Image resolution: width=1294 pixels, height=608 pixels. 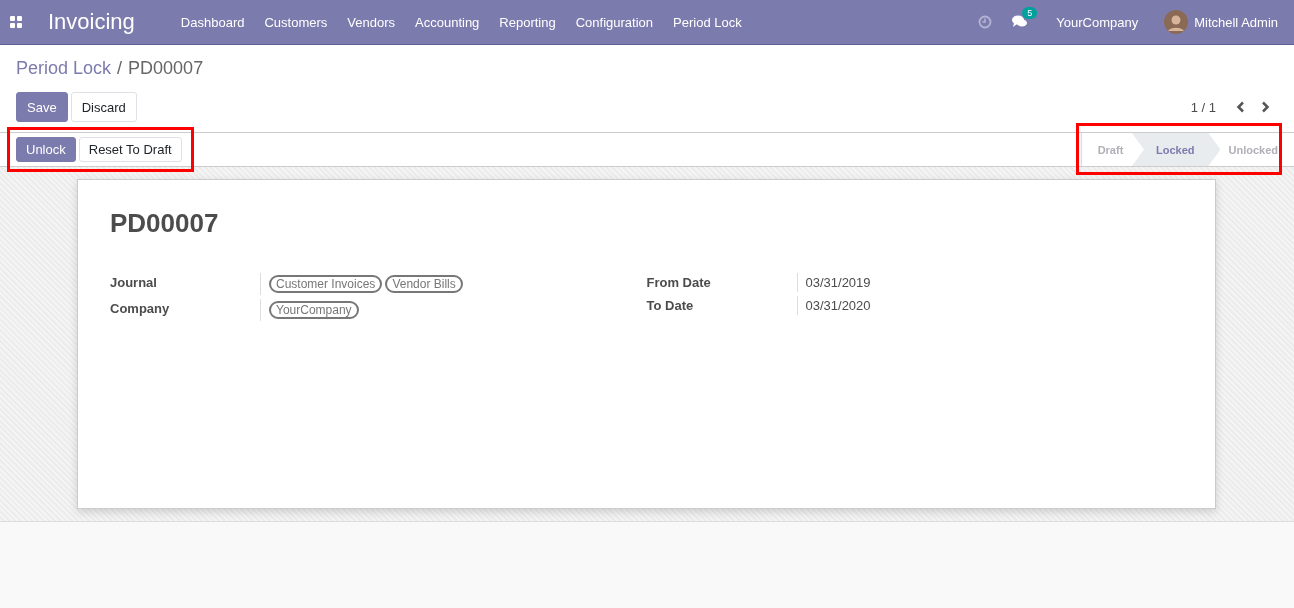 I want to click on menu-item: Dashboard, so click(x=212, y=22).